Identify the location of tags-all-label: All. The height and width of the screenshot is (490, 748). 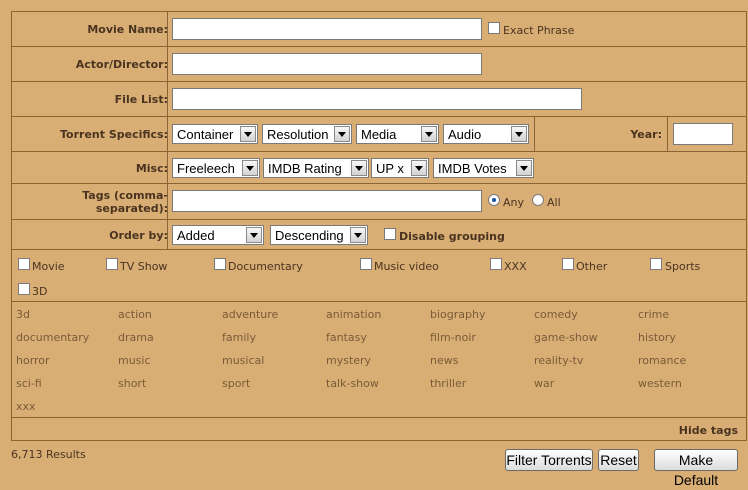
(554, 202).